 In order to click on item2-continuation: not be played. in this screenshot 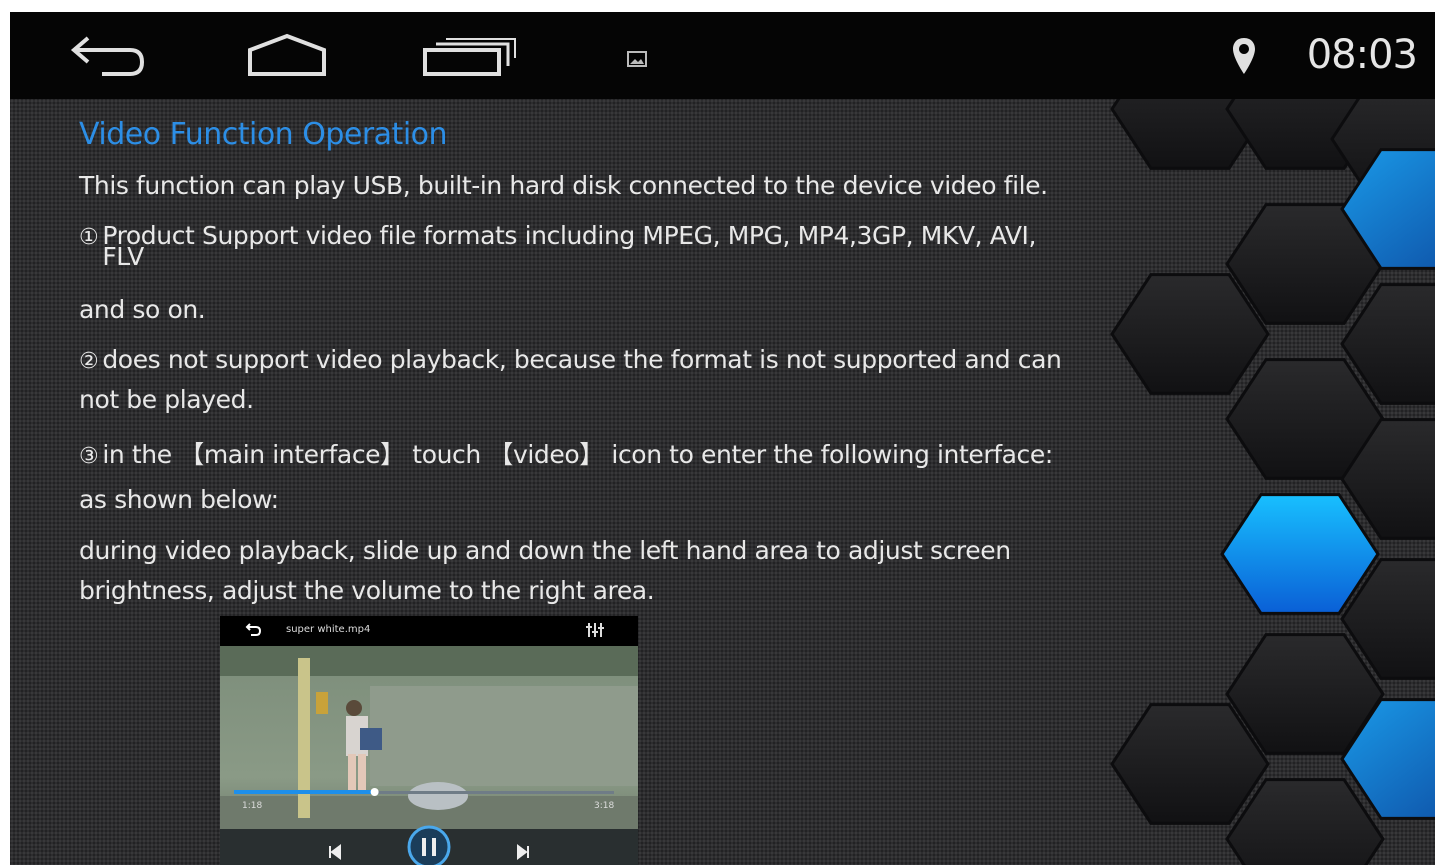, I will do `click(166, 399)`.